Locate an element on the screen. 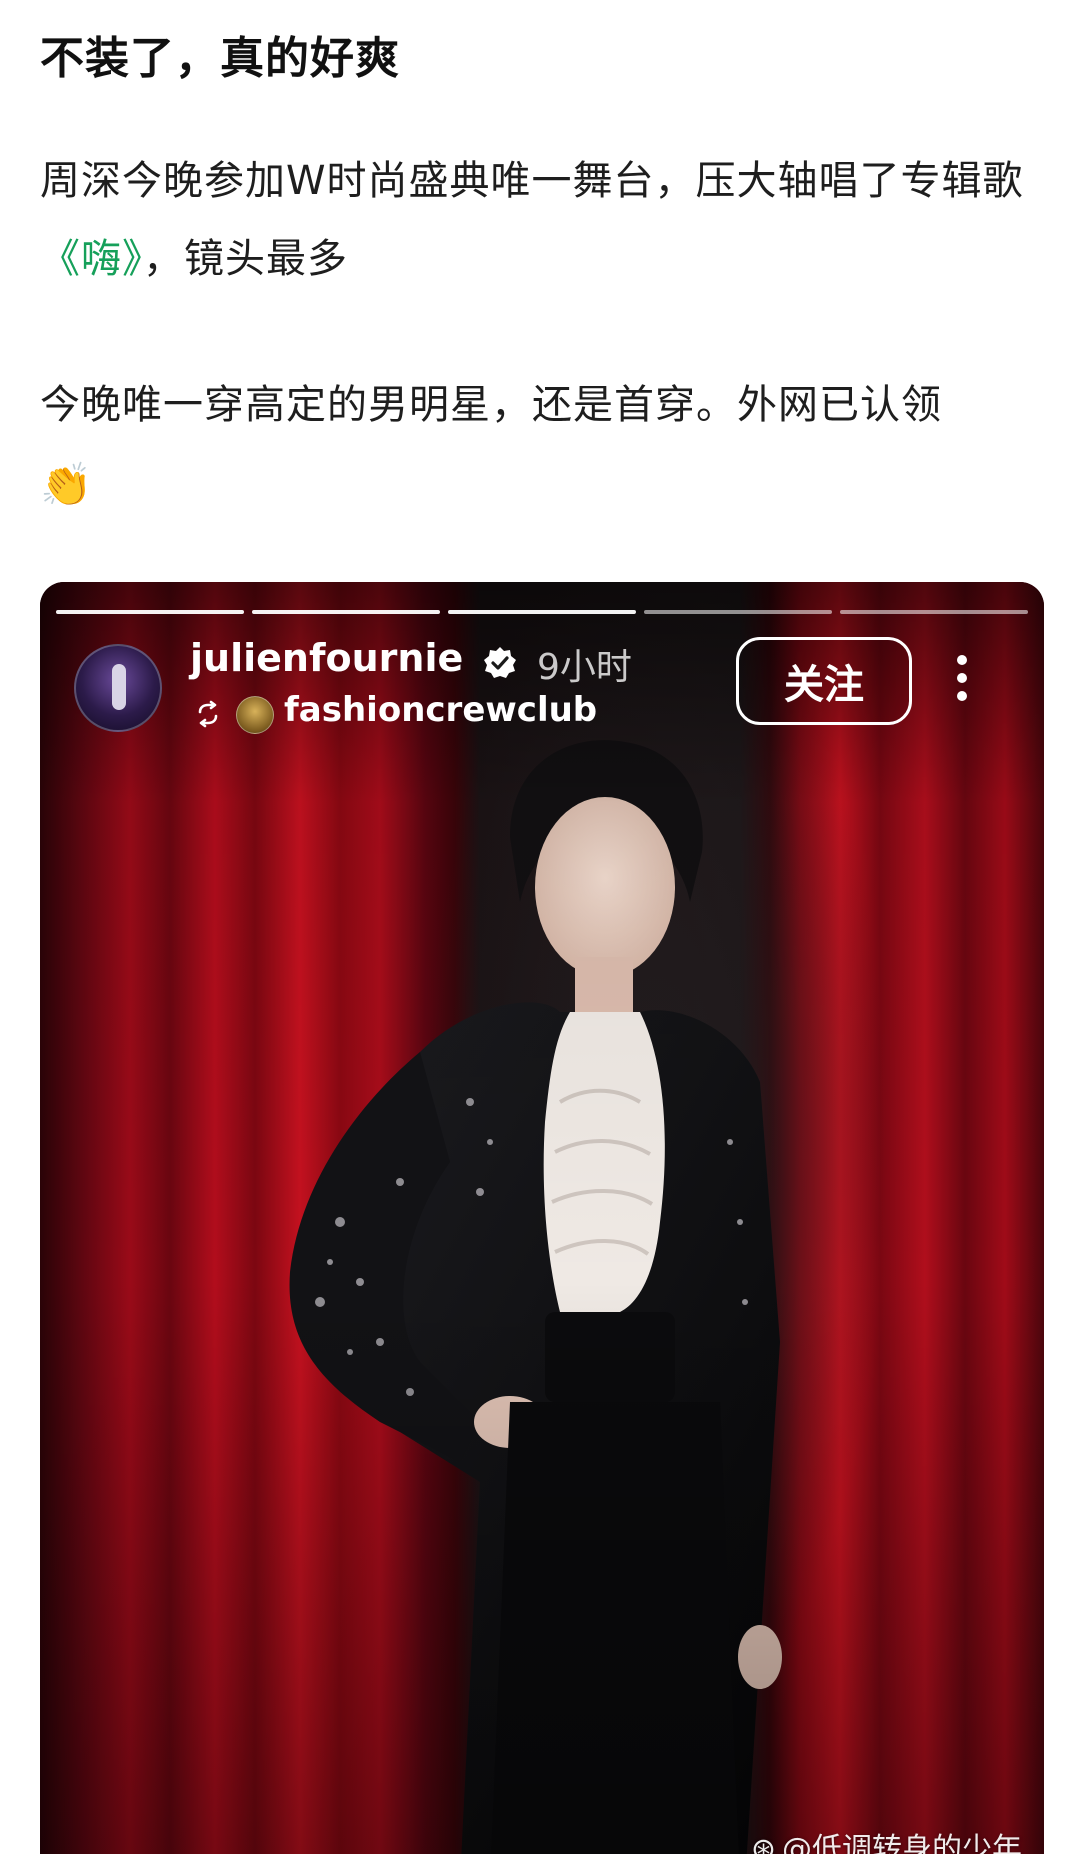  vertical-ellipsis-icon is located at coordinates (962, 678).